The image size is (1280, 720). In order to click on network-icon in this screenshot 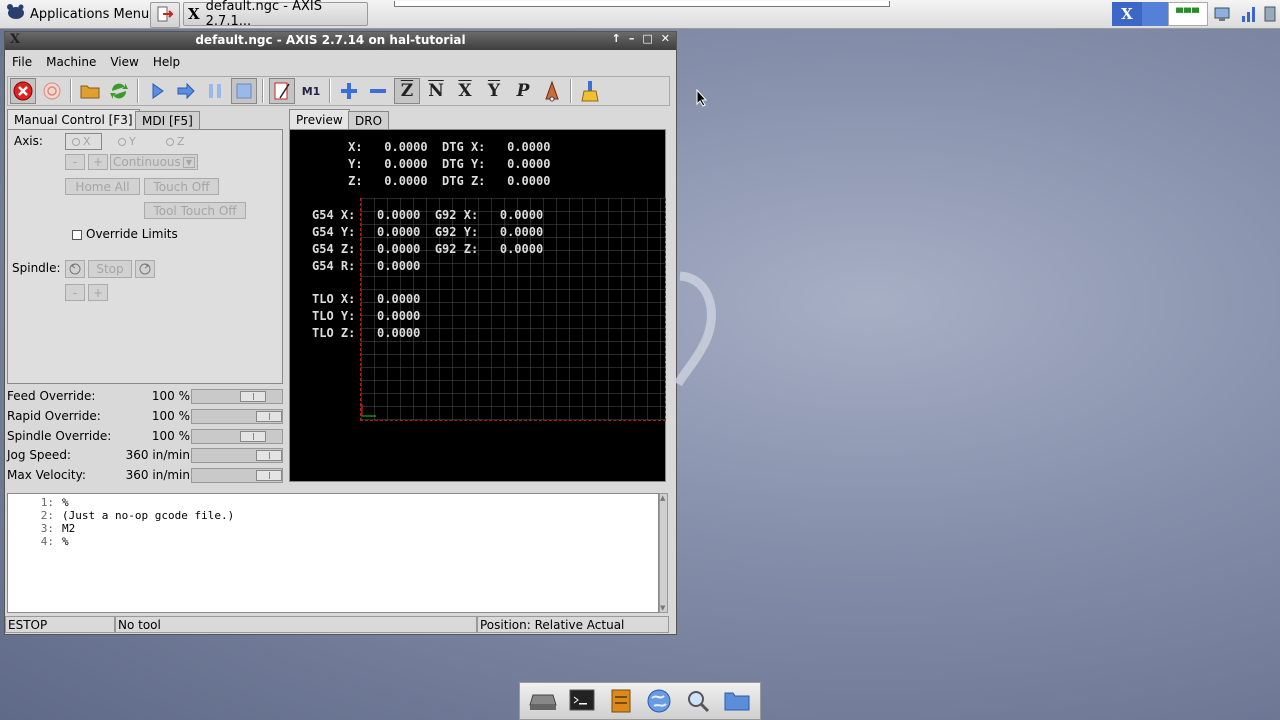, I will do `click(1223, 14)`.